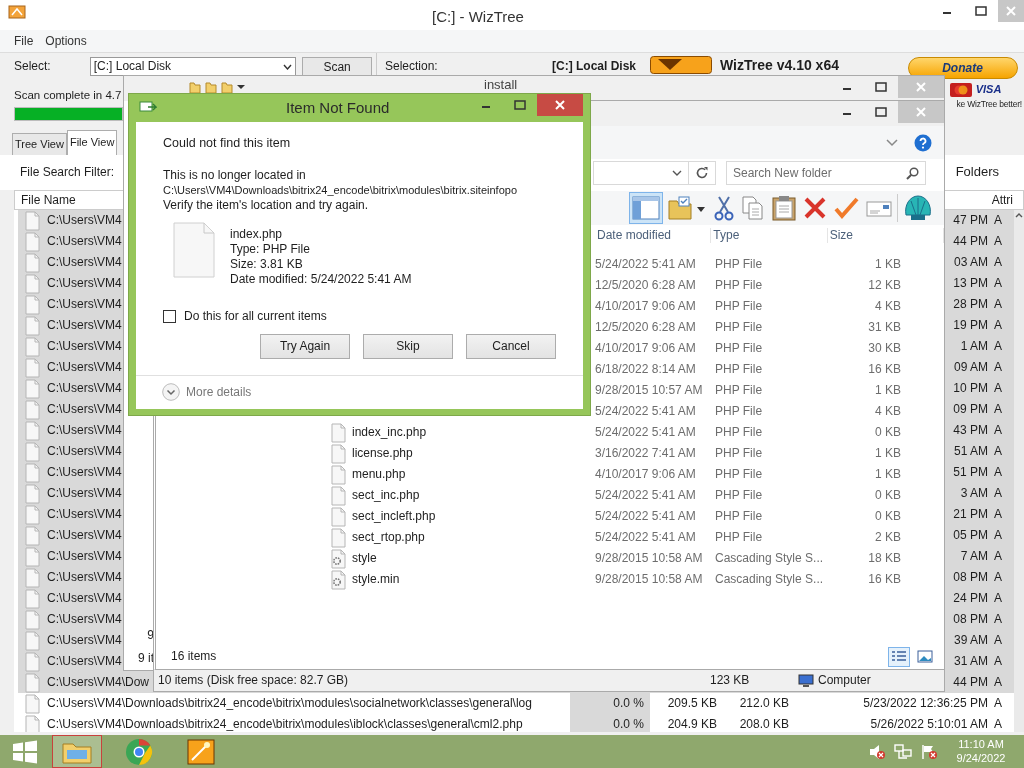 Image resolution: width=1024 pixels, height=768 pixels. What do you see at coordinates (892, 142) in the screenshot?
I see `expand-ribbon-icon` at bounding box center [892, 142].